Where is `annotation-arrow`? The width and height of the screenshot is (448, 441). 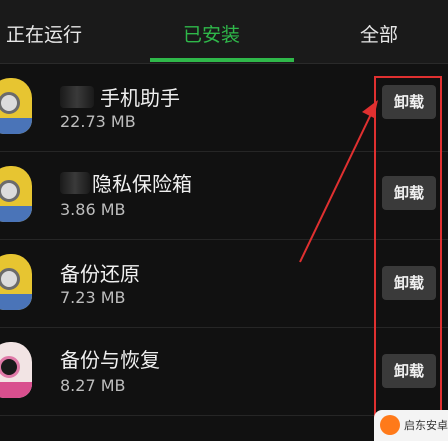 annotation-arrow is located at coordinates (338, 181).